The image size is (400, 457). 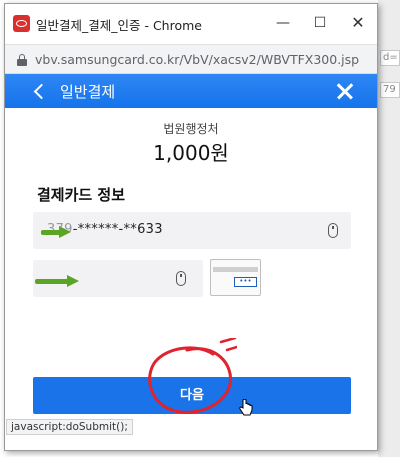 I want to click on background-field: 79, so click(x=390, y=90).